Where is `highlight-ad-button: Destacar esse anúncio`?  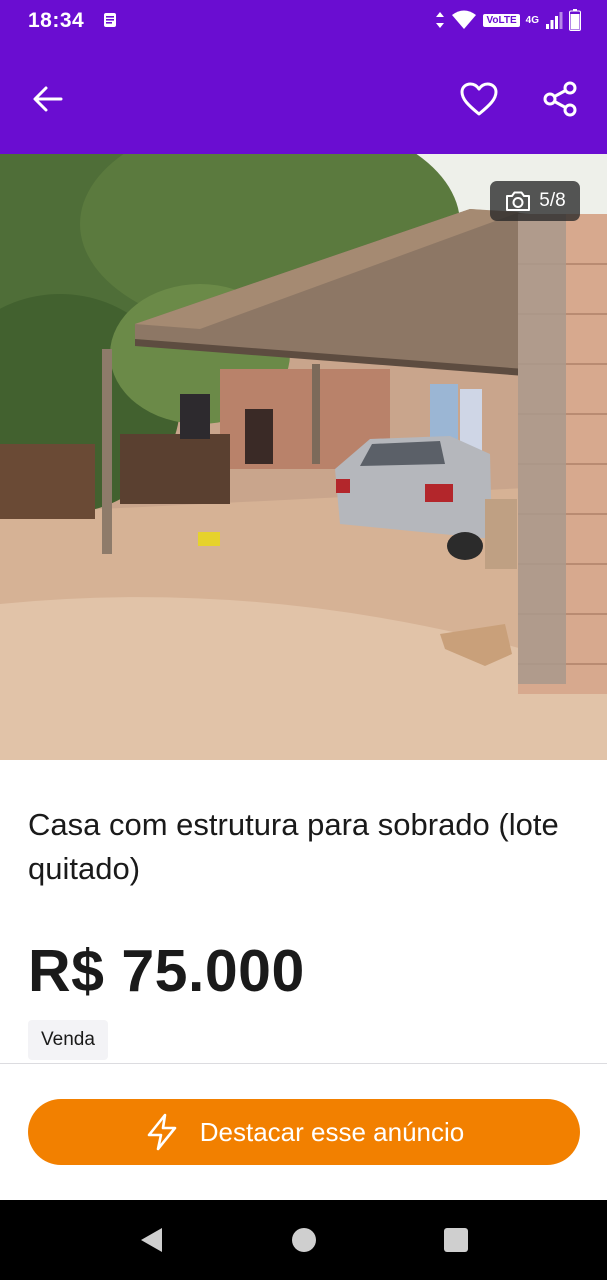 highlight-ad-button: Destacar esse anúncio is located at coordinates (304, 1132).